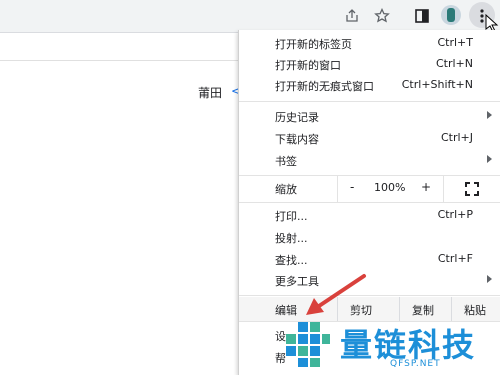 This screenshot has width=500, height=375. What do you see at coordinates (454, 63) in the screenshot?
I see `menu-item-shortcut: Ctrl+N` at bounding box center [454, 63].